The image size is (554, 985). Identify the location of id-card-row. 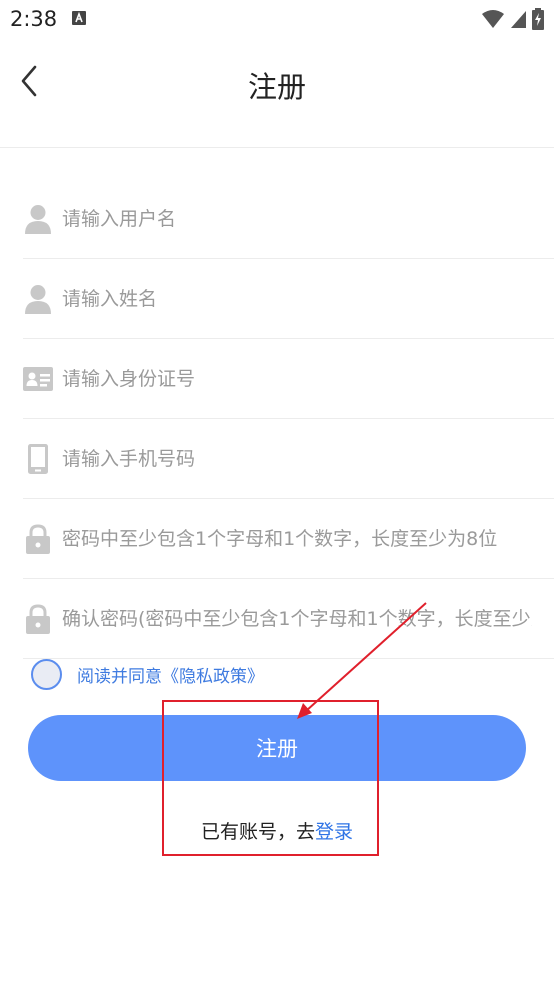
(288, 379).